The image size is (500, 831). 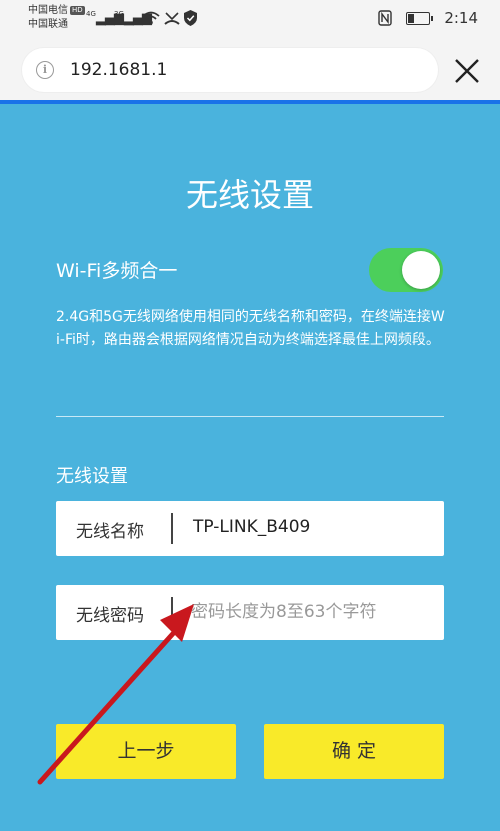 I want to click on annotation-arrow-icon, so click(x=115, y=694).